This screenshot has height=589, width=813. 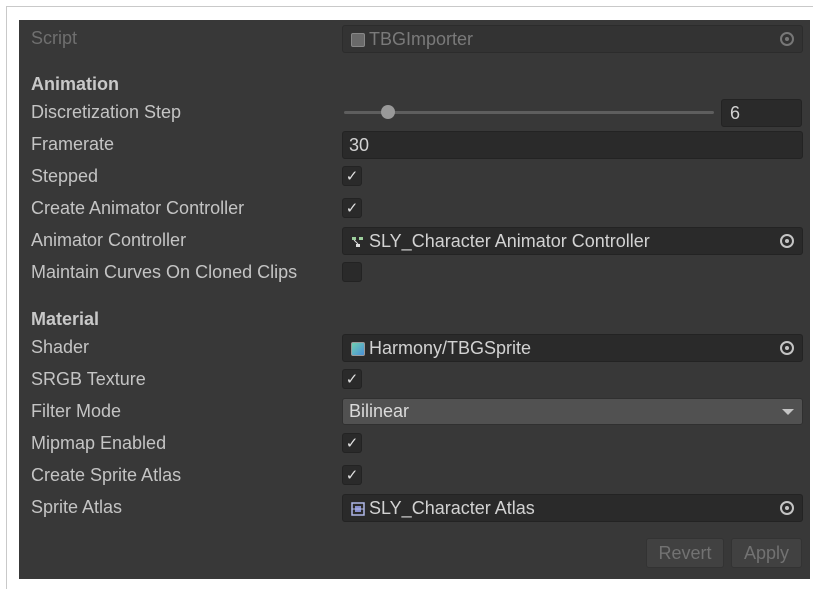 I want to click on maintain-curves-row: Maintain Curves On Cloned Clips, so click(x=414, y=272).